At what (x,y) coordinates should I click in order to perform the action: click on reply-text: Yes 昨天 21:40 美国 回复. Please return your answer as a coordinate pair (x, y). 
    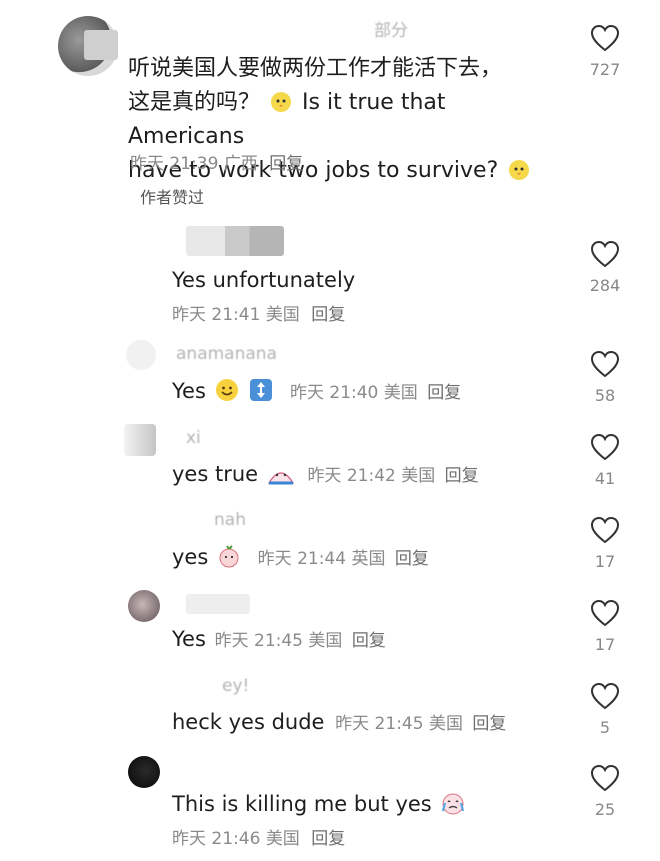
    Looking at the image, I should click on (316, 392).